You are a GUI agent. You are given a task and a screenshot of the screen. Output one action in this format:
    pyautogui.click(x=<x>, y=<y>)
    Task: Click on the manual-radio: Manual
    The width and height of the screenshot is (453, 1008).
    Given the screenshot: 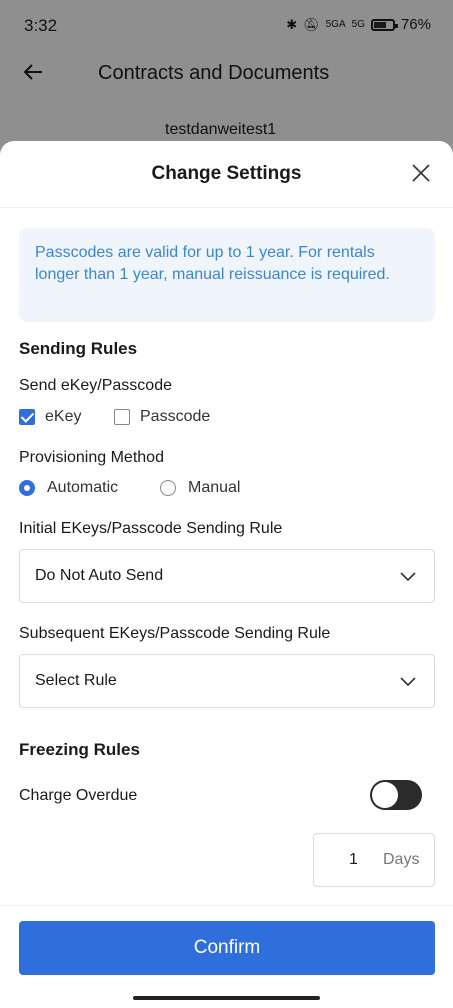 What is the action you would take?
    pyautogui.click(x=200, y=488)
    